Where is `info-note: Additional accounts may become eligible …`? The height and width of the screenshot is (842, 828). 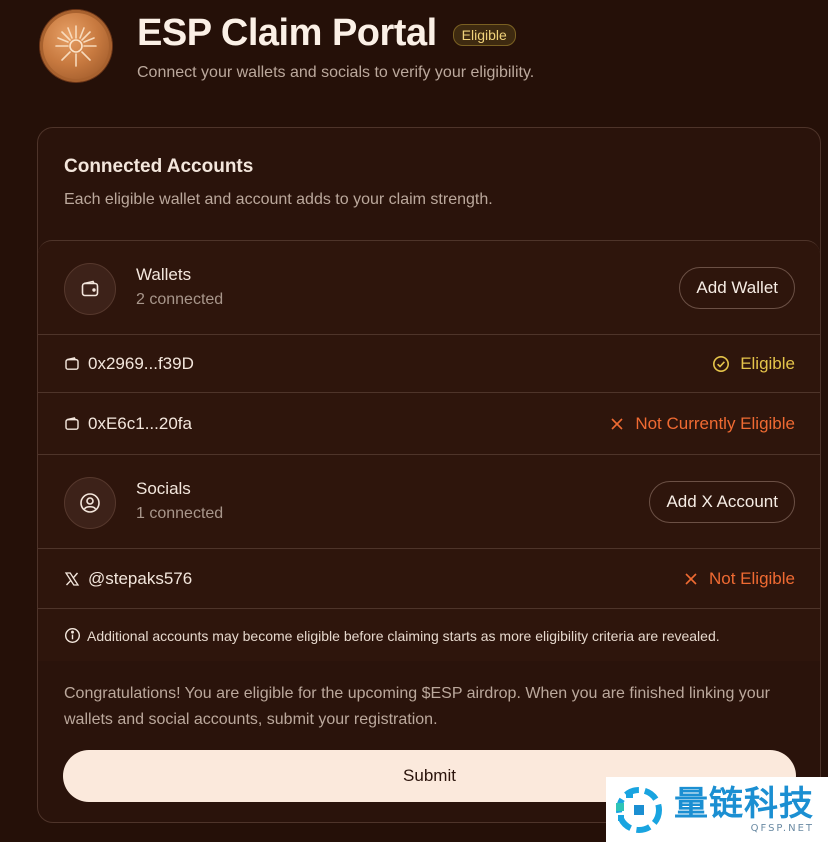
info-note: Additional accounts may become eligible … is located at coordinates (429, 635).